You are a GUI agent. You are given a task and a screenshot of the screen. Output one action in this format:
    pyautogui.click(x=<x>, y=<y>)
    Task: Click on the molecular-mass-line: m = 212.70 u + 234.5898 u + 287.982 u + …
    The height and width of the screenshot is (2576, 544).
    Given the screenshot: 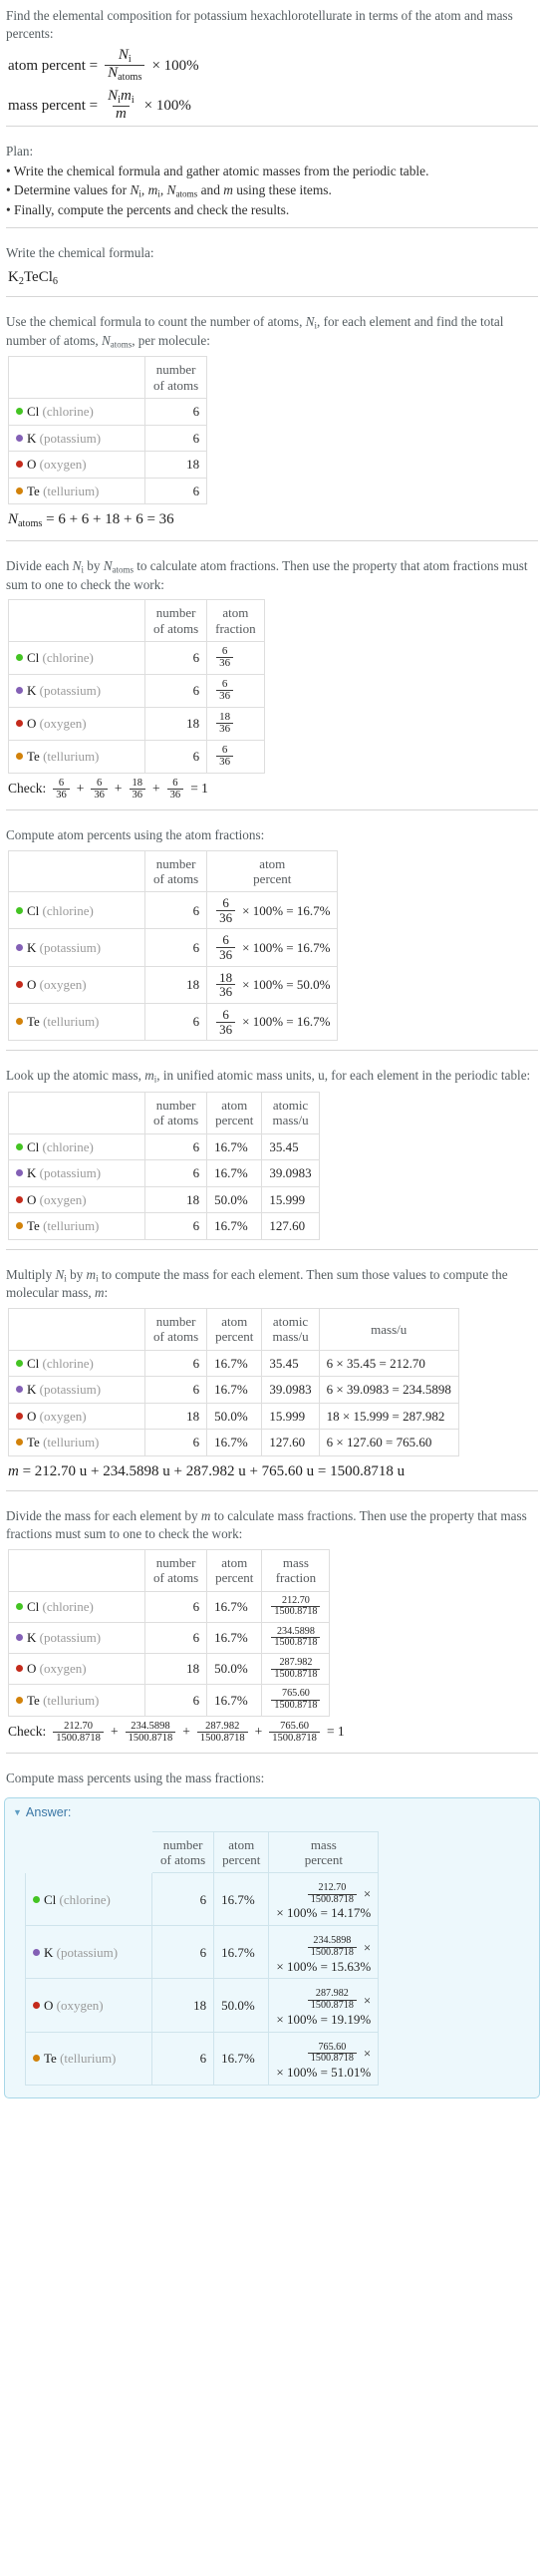 What is the action you would take?
    pyautogui.click(x=207, y=1470)
    